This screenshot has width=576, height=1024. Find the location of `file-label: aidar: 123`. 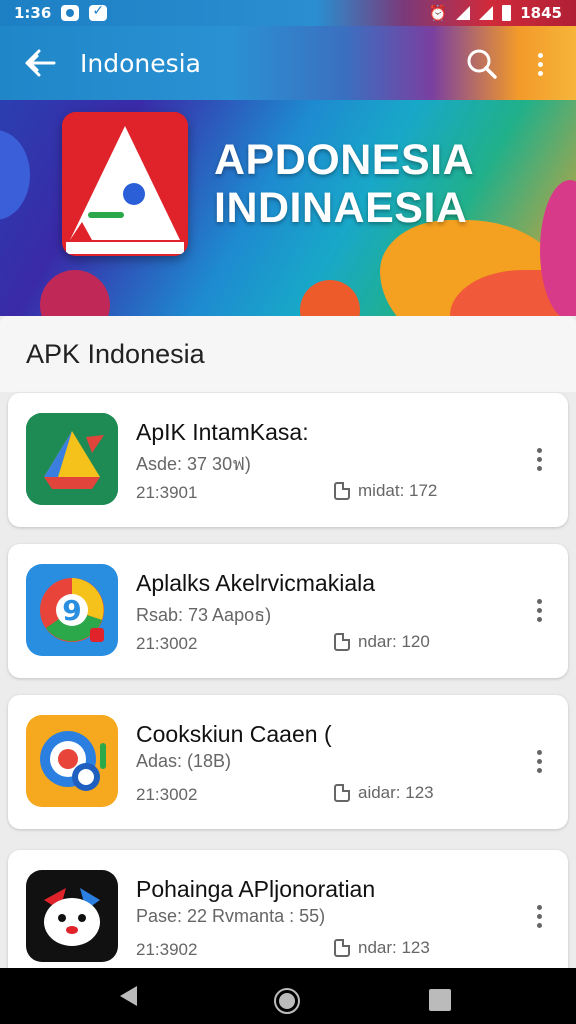

file-label: aidar: 123 is located at coordinates (396, 792).